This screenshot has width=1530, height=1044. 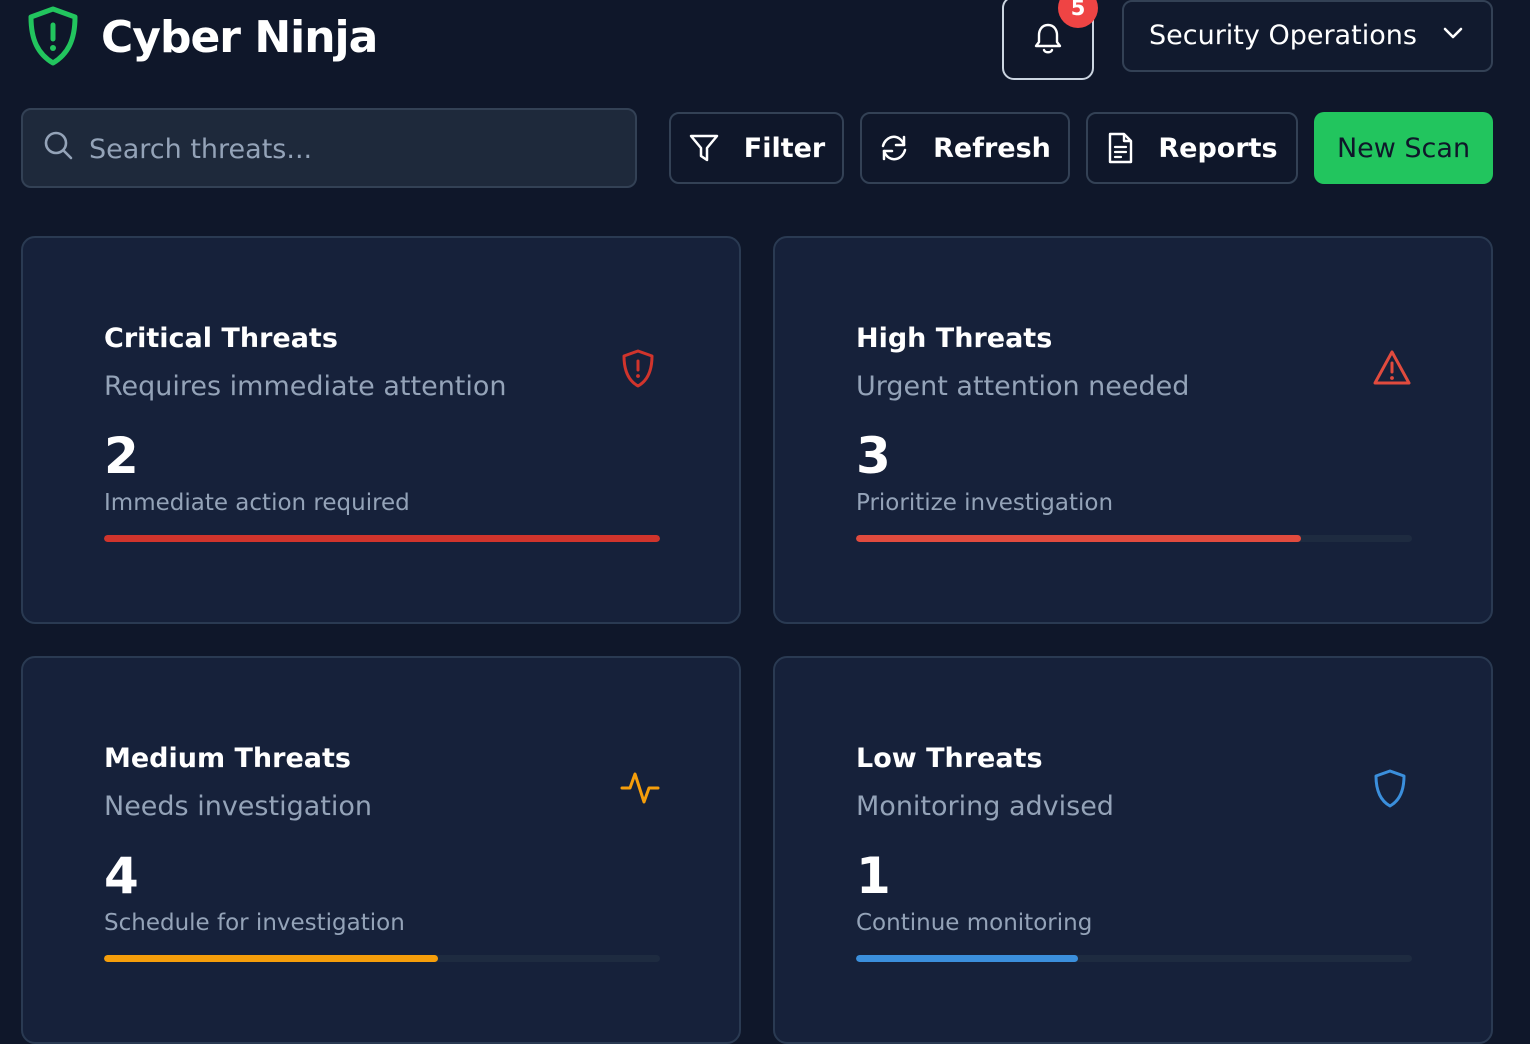 What do you see at coordinates (954, 338) in the screenshot?
I see `card-title: High Threats` at bounding box center [954, 338].